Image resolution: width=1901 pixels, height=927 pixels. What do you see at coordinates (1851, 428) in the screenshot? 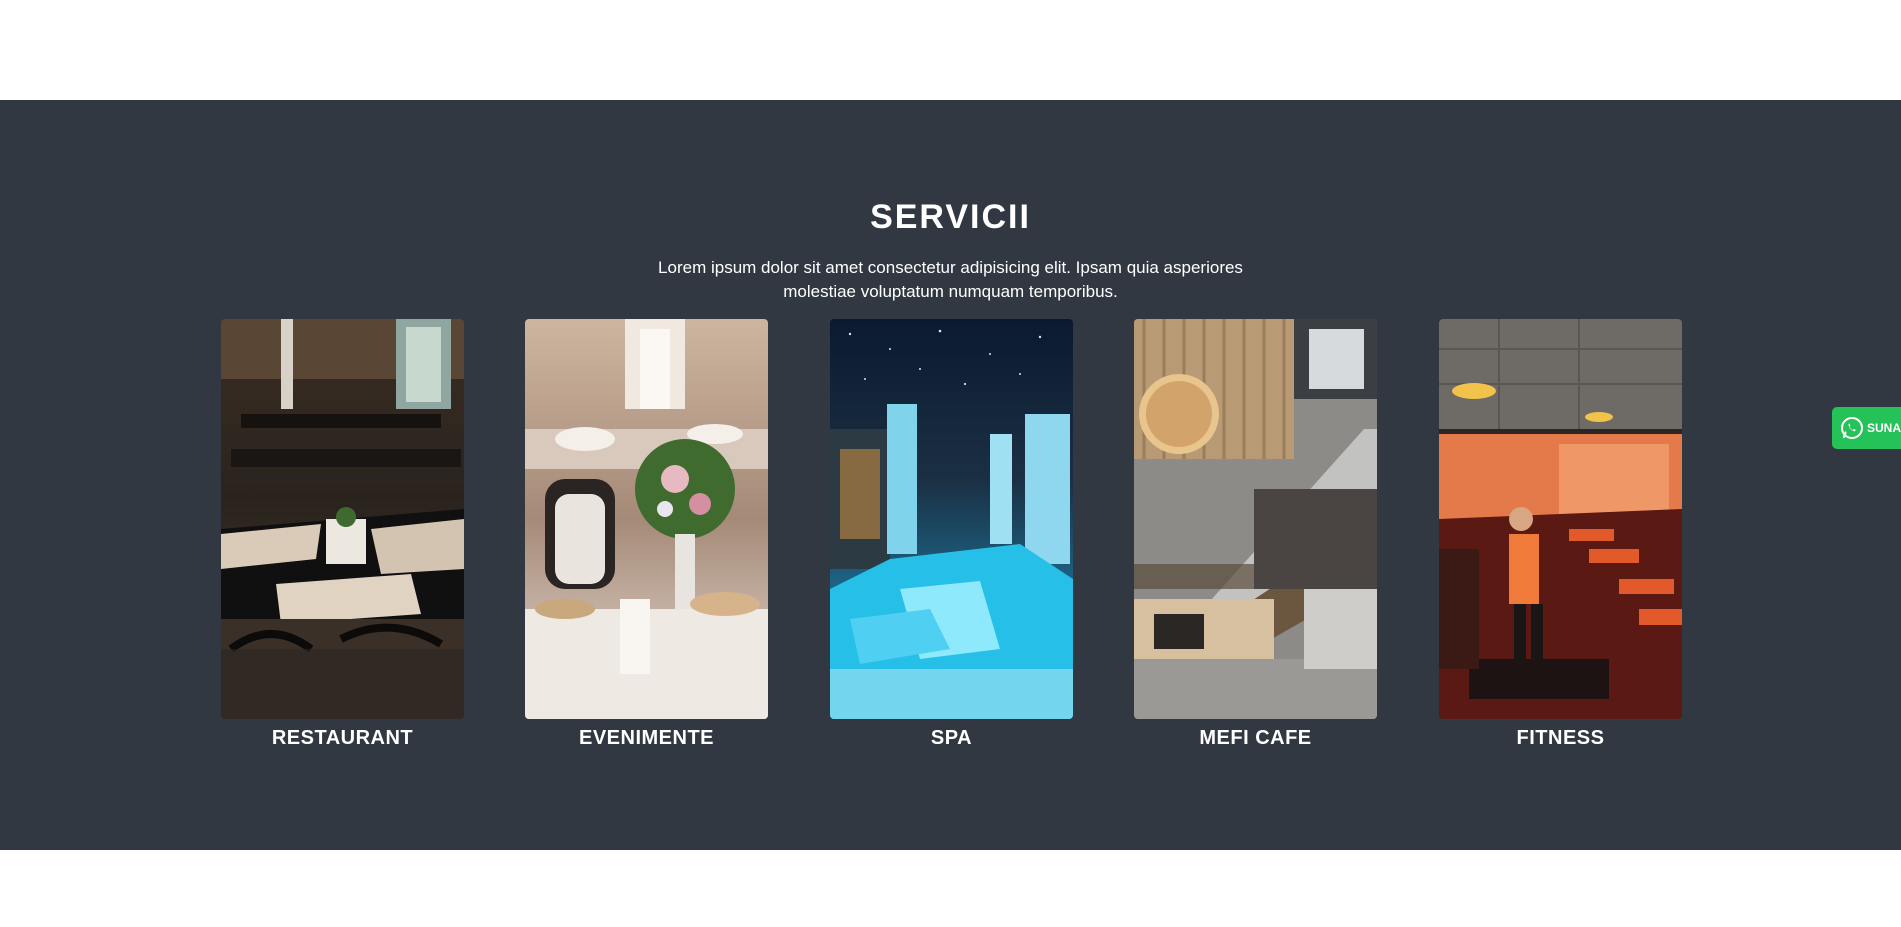
I see `whatsapp-icon` at bounding box center [1851, 428].